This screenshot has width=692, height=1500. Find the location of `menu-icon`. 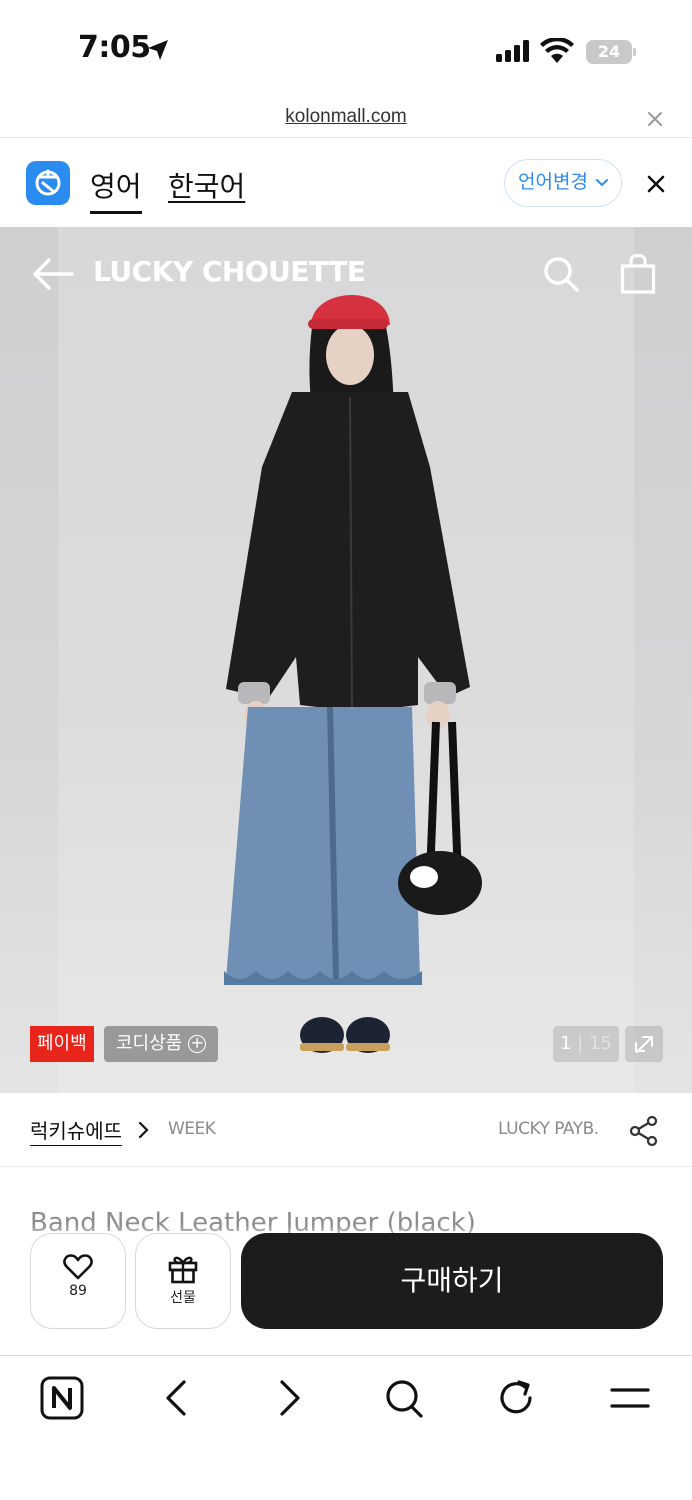

menu-icon is located at coordinates (630, 1398).